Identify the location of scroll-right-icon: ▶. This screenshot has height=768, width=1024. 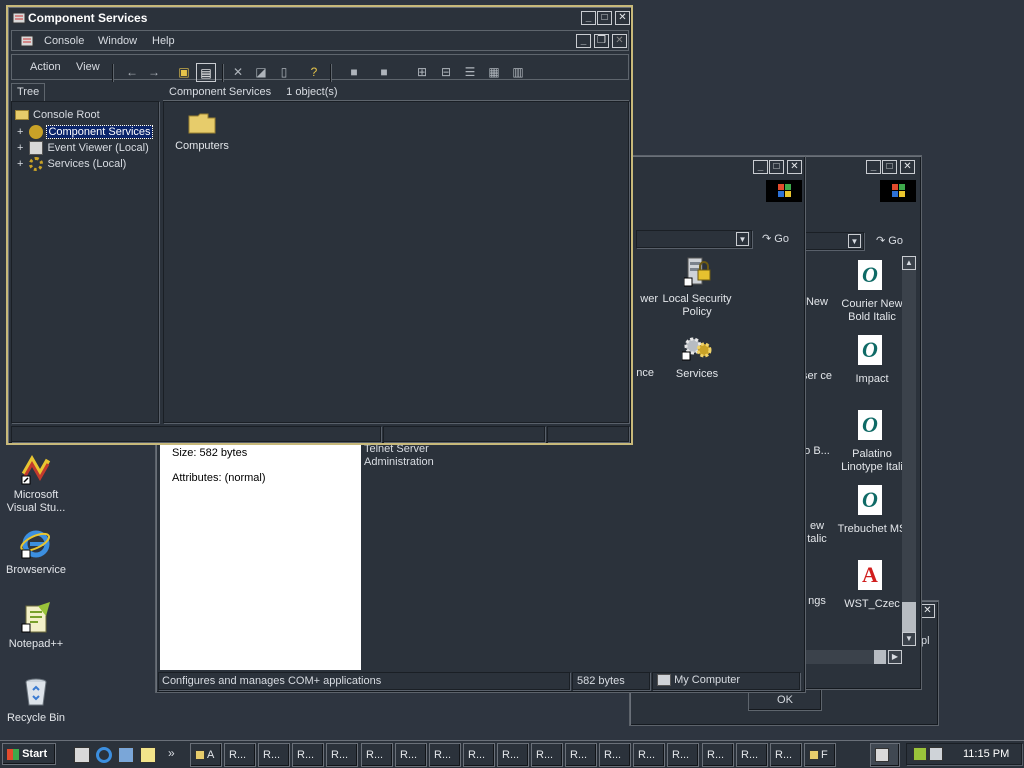
(895, 657).